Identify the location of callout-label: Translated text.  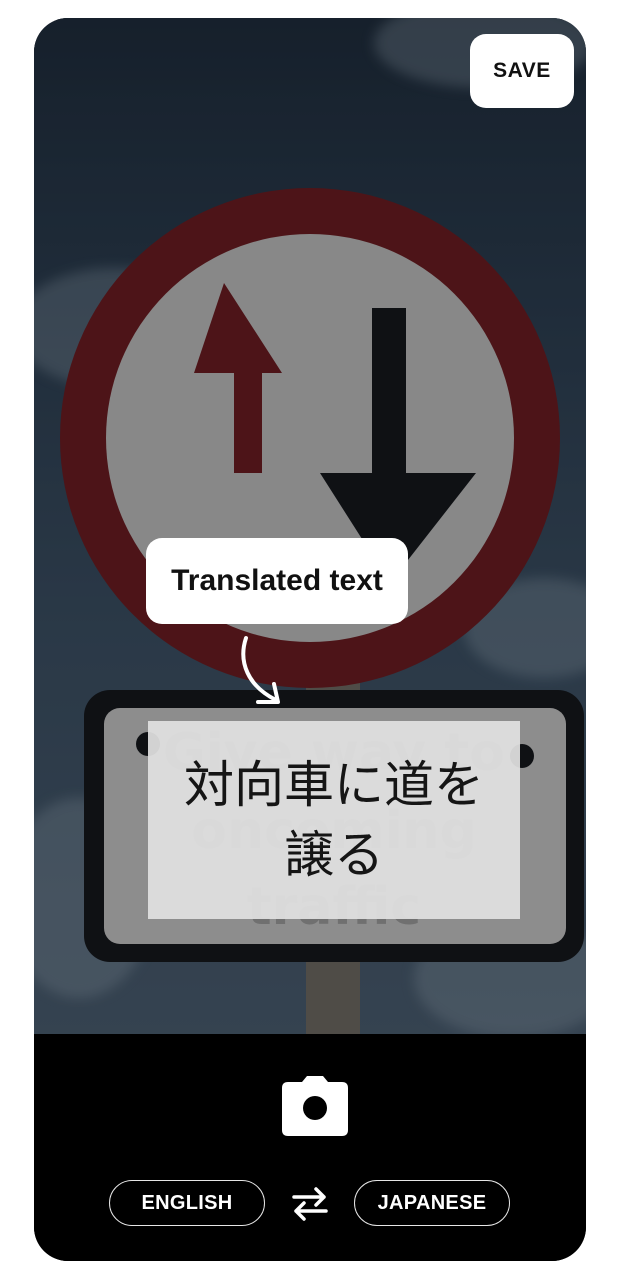
(277, 580).